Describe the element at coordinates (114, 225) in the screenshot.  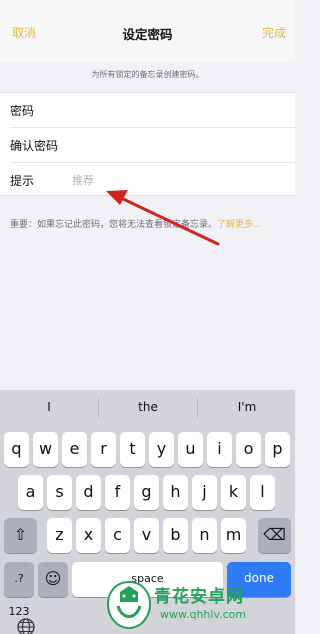
I see `note-text: 重要：如果忘记此密码，您将无法查看锁定备忘录。` at that location.